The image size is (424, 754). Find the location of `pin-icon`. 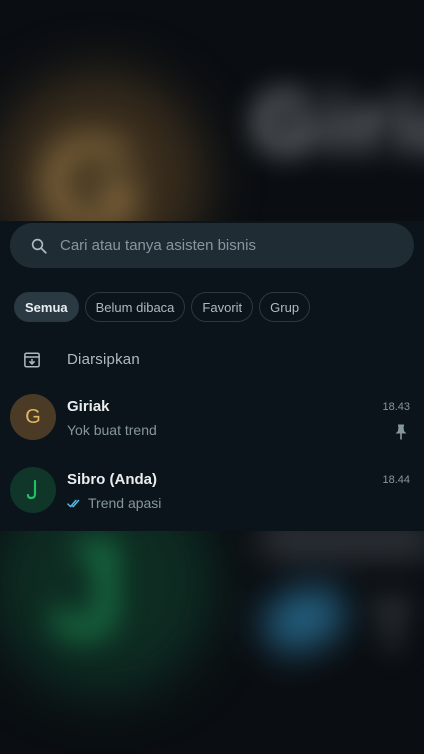

pin-icon is located at coordinates (401, 432).